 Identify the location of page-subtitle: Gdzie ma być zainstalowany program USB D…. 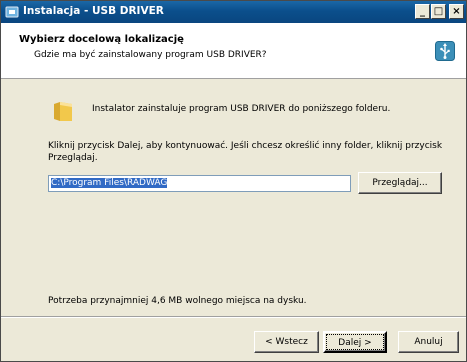
(150, 55).